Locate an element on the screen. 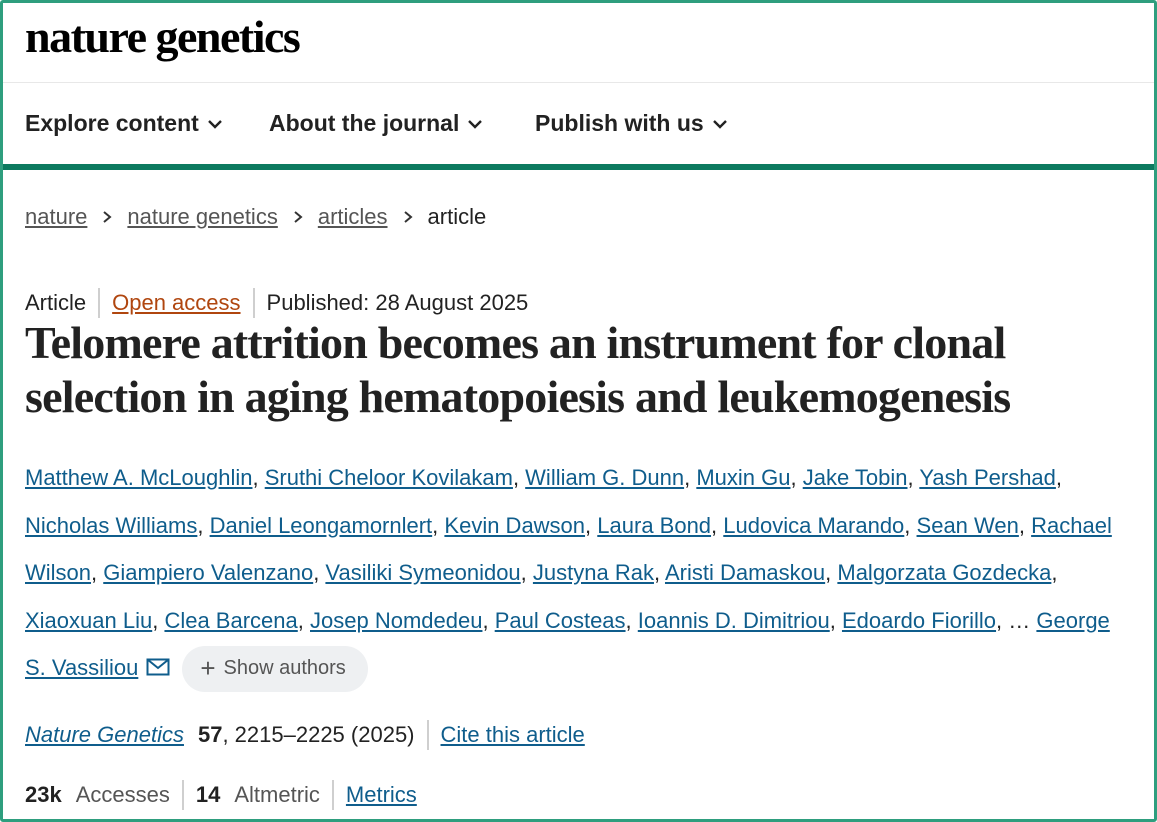 The image size is (1157, 822). author-link: William G. Dunn is located at coordinates (604, 477).